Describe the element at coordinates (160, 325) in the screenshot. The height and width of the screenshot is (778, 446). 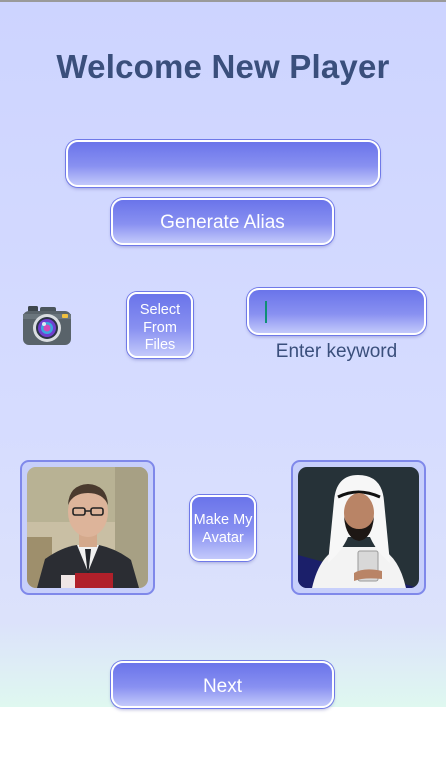
I see `select-from-files-button: Select From Files` at that location.